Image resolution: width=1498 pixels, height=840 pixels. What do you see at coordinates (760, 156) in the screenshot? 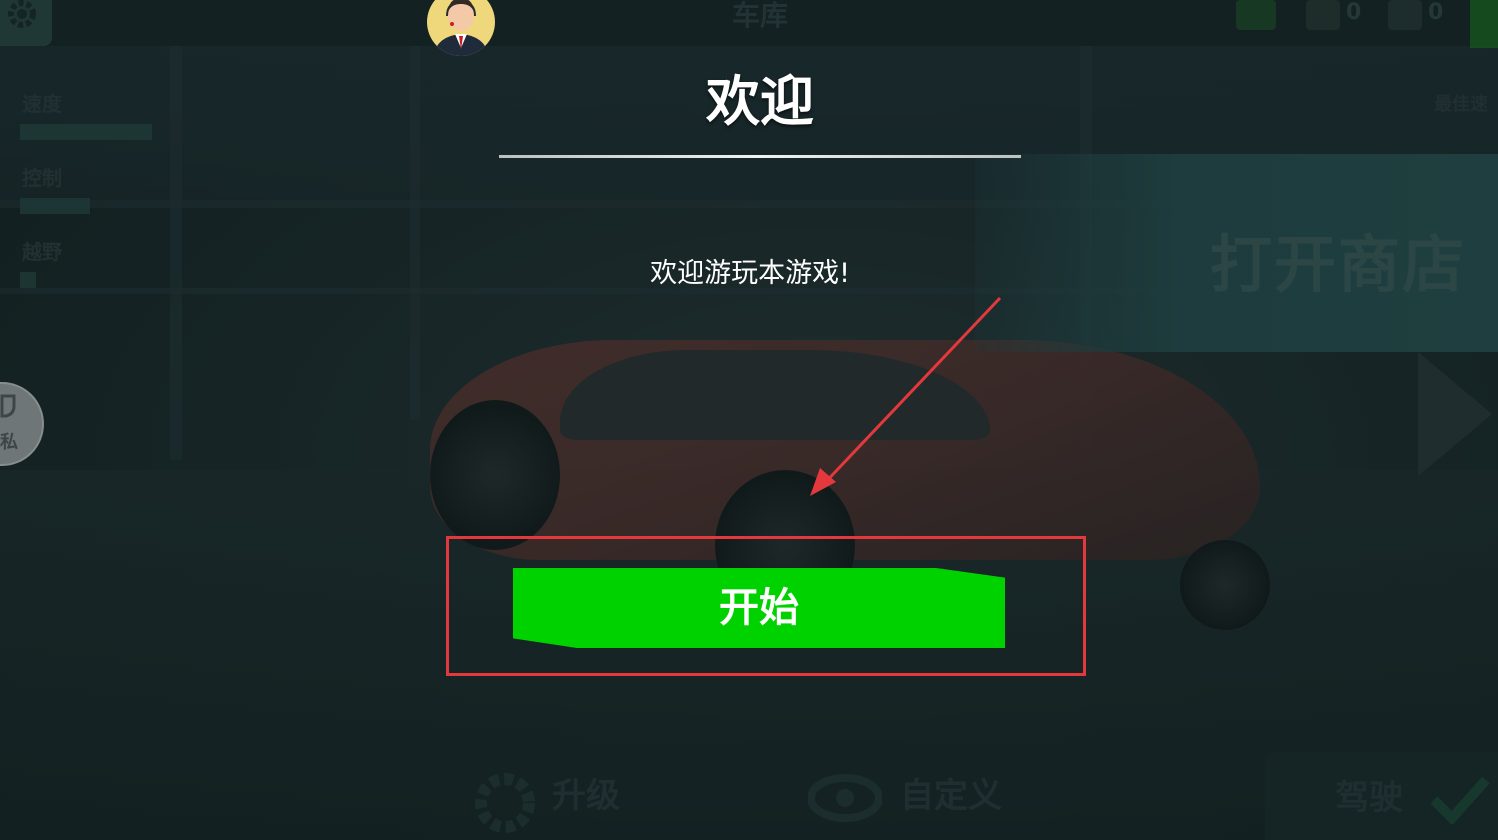
I see `title-divider` at bounding box center [760, 156].